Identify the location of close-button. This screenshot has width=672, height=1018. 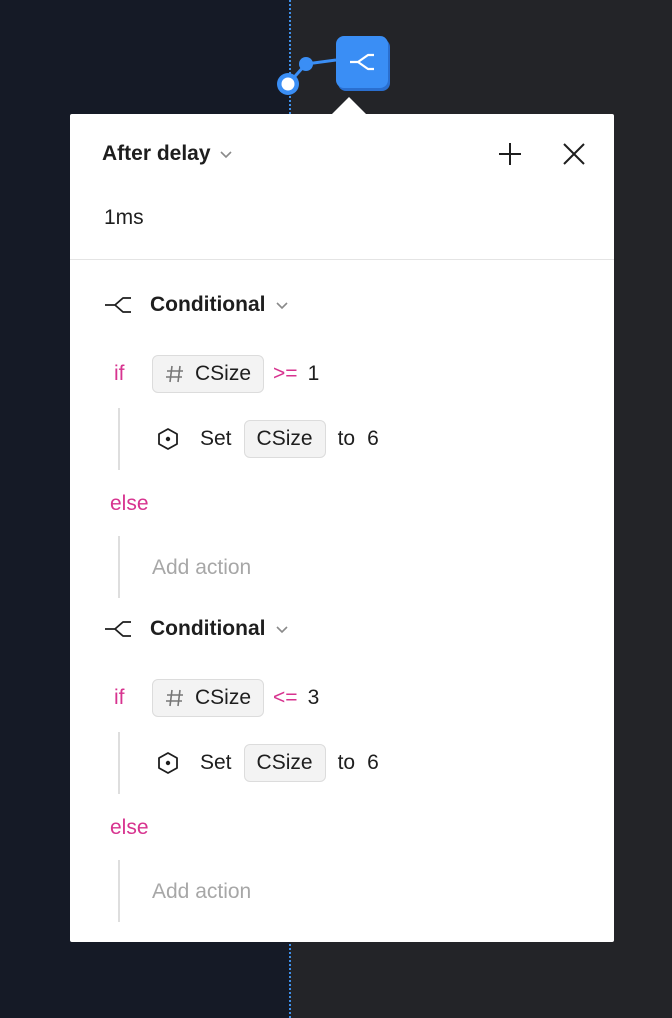
(574, 154).